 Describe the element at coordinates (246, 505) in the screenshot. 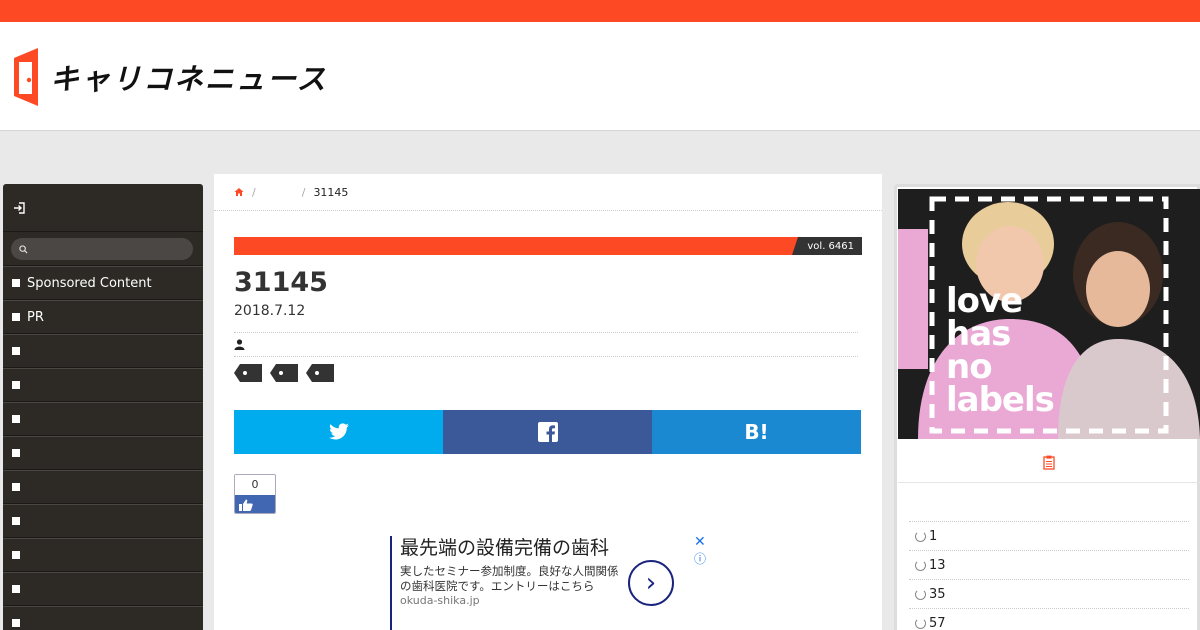

I see `thumbs-up-icon` at that location.